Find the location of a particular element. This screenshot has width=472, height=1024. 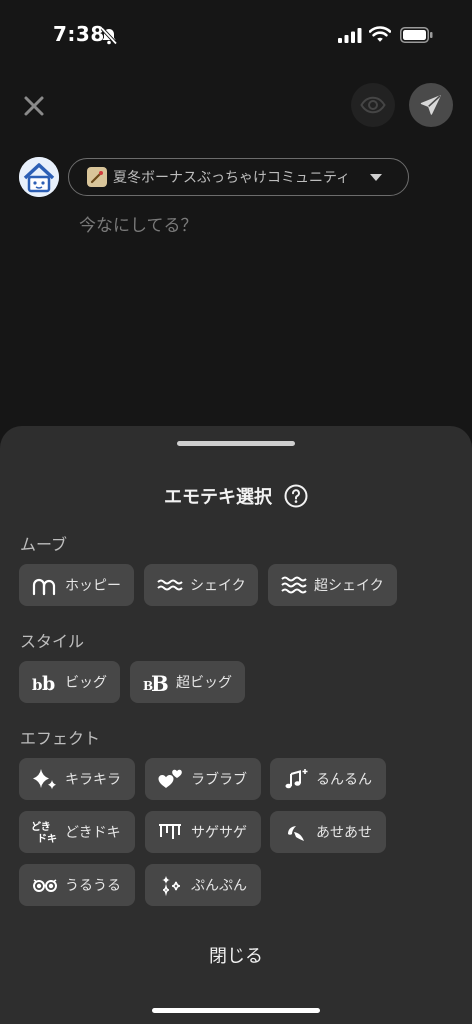

section-label-effect: エフェクト is located at coordinates (60, 738).